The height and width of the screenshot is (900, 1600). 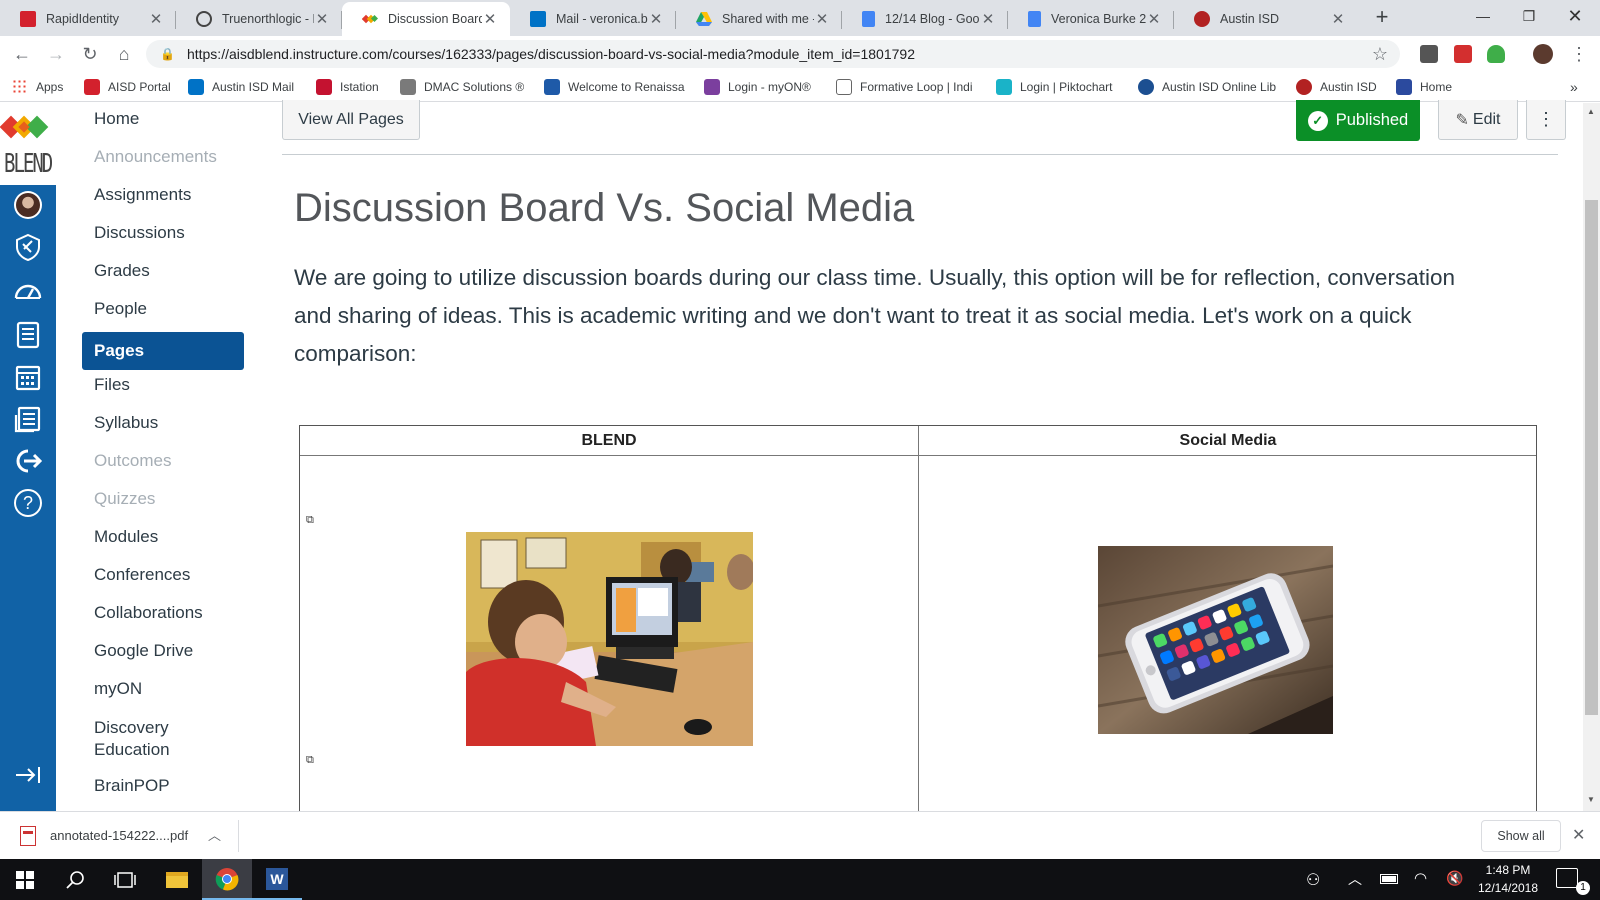 I want to click on tab-mail: Mail - veronica.bur ✕, so click(x=593, y=19).